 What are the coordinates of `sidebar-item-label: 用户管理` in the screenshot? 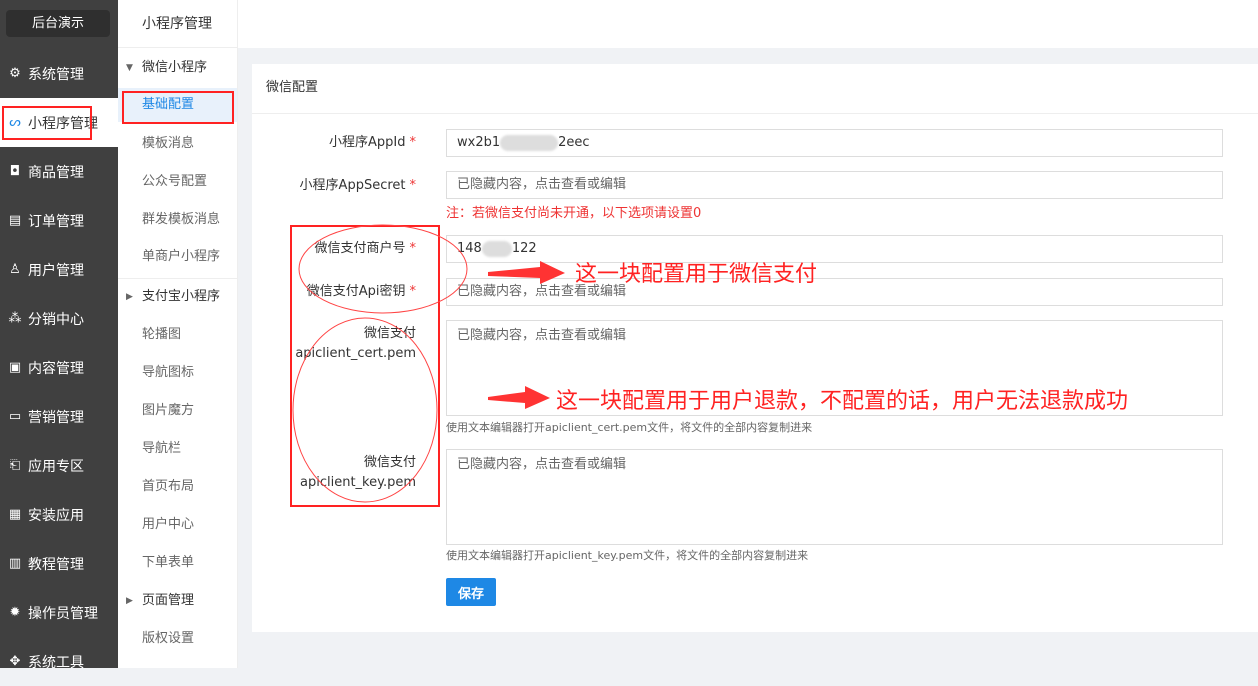 It's located at (56, 270).